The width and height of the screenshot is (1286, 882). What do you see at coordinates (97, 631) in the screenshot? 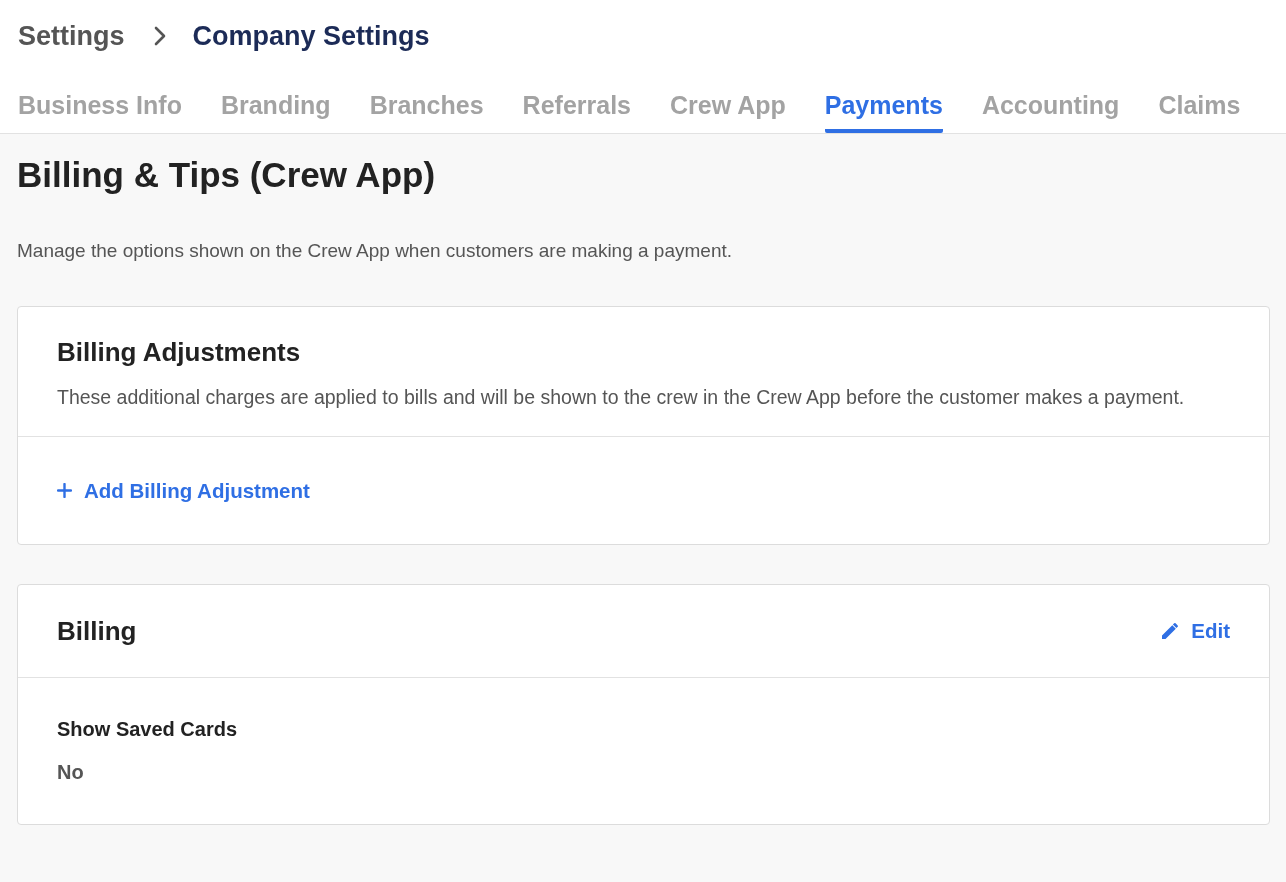
I see `card-title: Billing` at bounding box center [97, 631].